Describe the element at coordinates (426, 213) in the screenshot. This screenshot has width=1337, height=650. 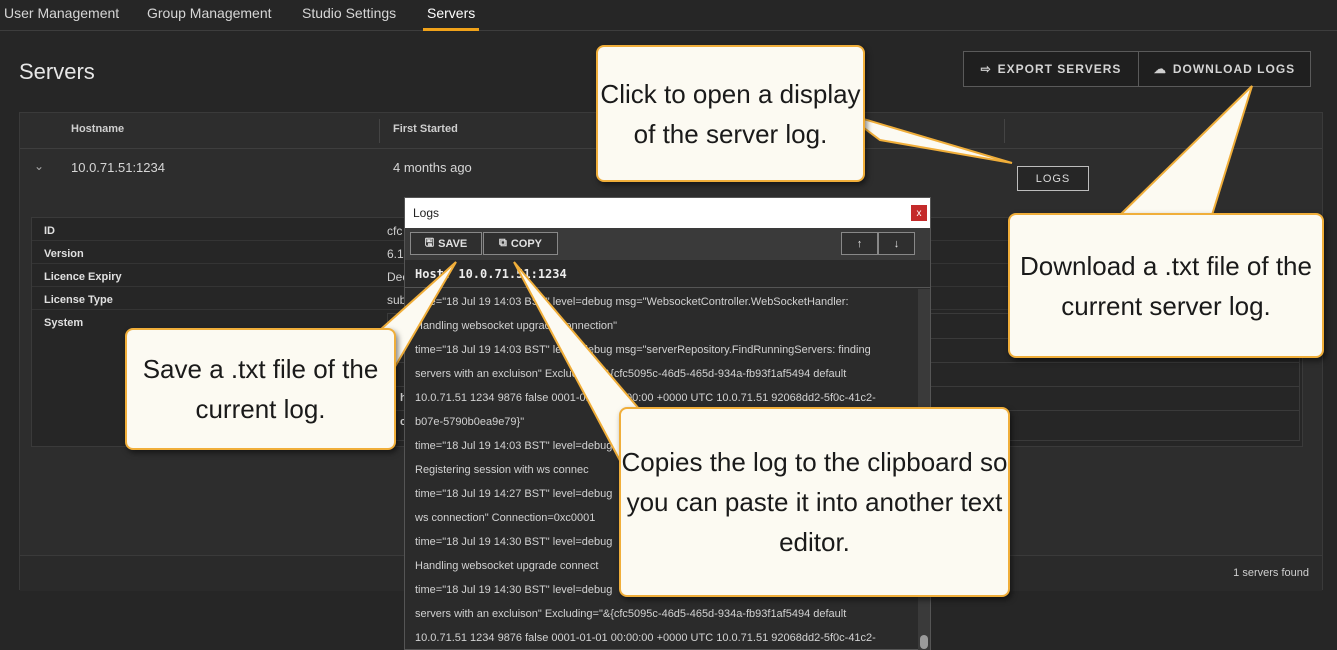
I see `dialog-title: Logs` at that location.